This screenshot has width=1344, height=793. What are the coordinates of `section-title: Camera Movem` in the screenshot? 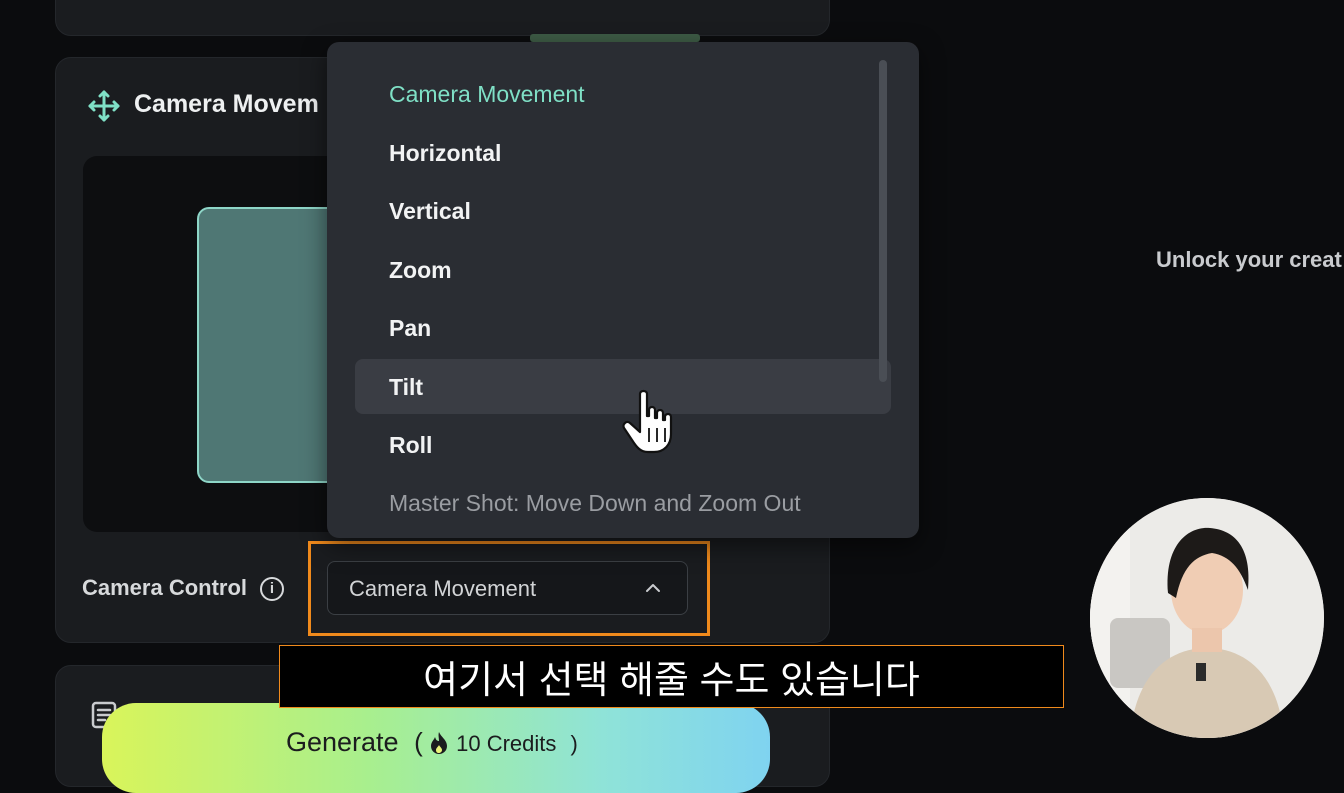 It's located at (226, 104).